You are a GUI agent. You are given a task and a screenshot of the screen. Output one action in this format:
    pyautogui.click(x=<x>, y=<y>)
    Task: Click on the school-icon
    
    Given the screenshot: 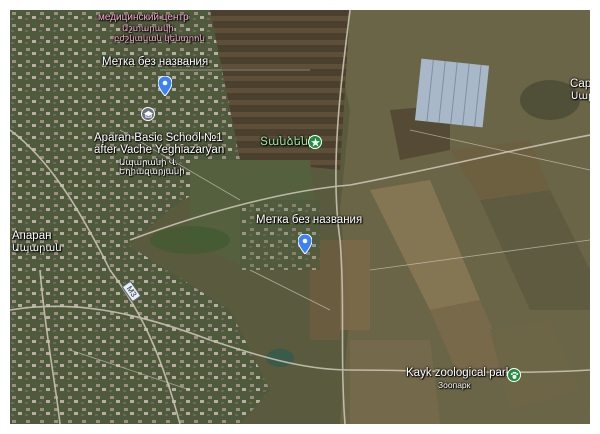 What is the action you would take?
    pyautogui.click(x=148, y=114)
    